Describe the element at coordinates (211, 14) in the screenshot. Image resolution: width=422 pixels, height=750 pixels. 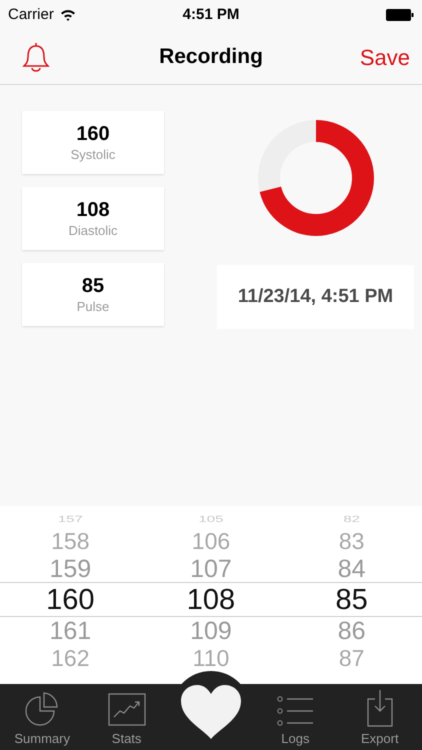
I see `status-time: 4:51 PM` at that location.